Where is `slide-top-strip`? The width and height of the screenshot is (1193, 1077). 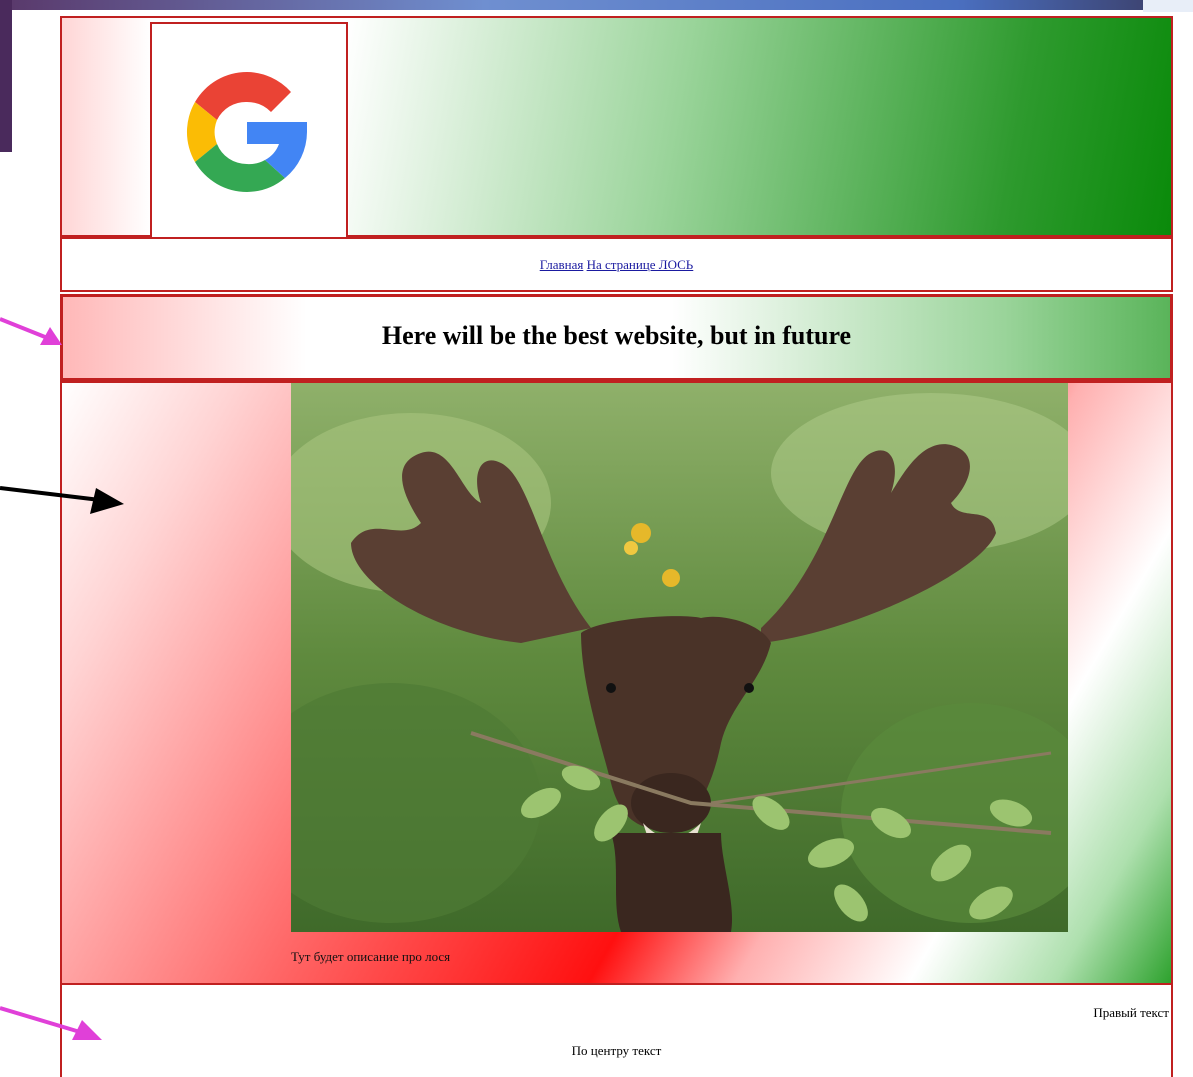 slide-top-strip is located at coordinates (602, 5).